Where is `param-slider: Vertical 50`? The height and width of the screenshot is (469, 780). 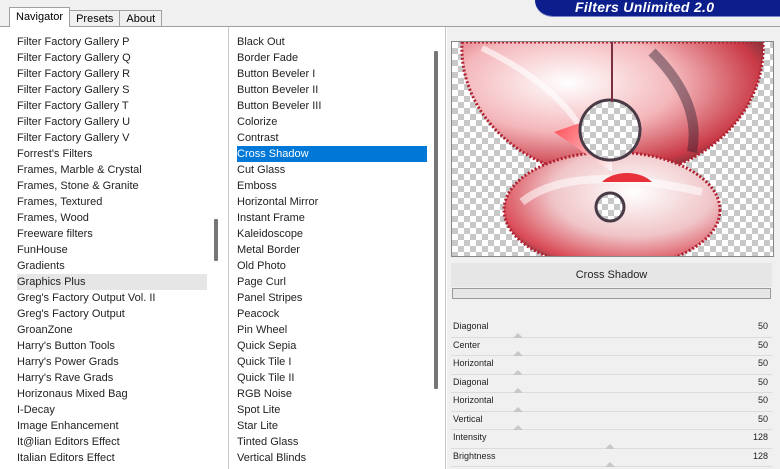 param-slider: Vertical 50 is located at coordinates (611, 421).